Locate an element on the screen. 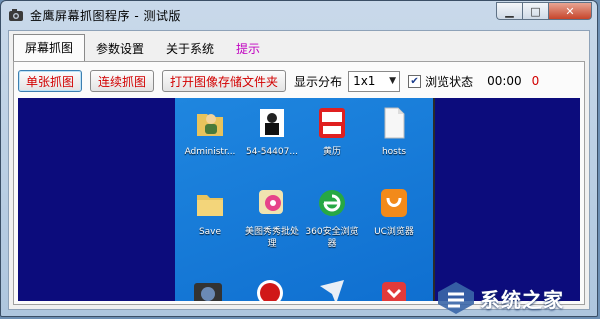 The width and height of the screenshot is (600, 319). minimize-icon: ▁ is located at coordinates (509, 11).